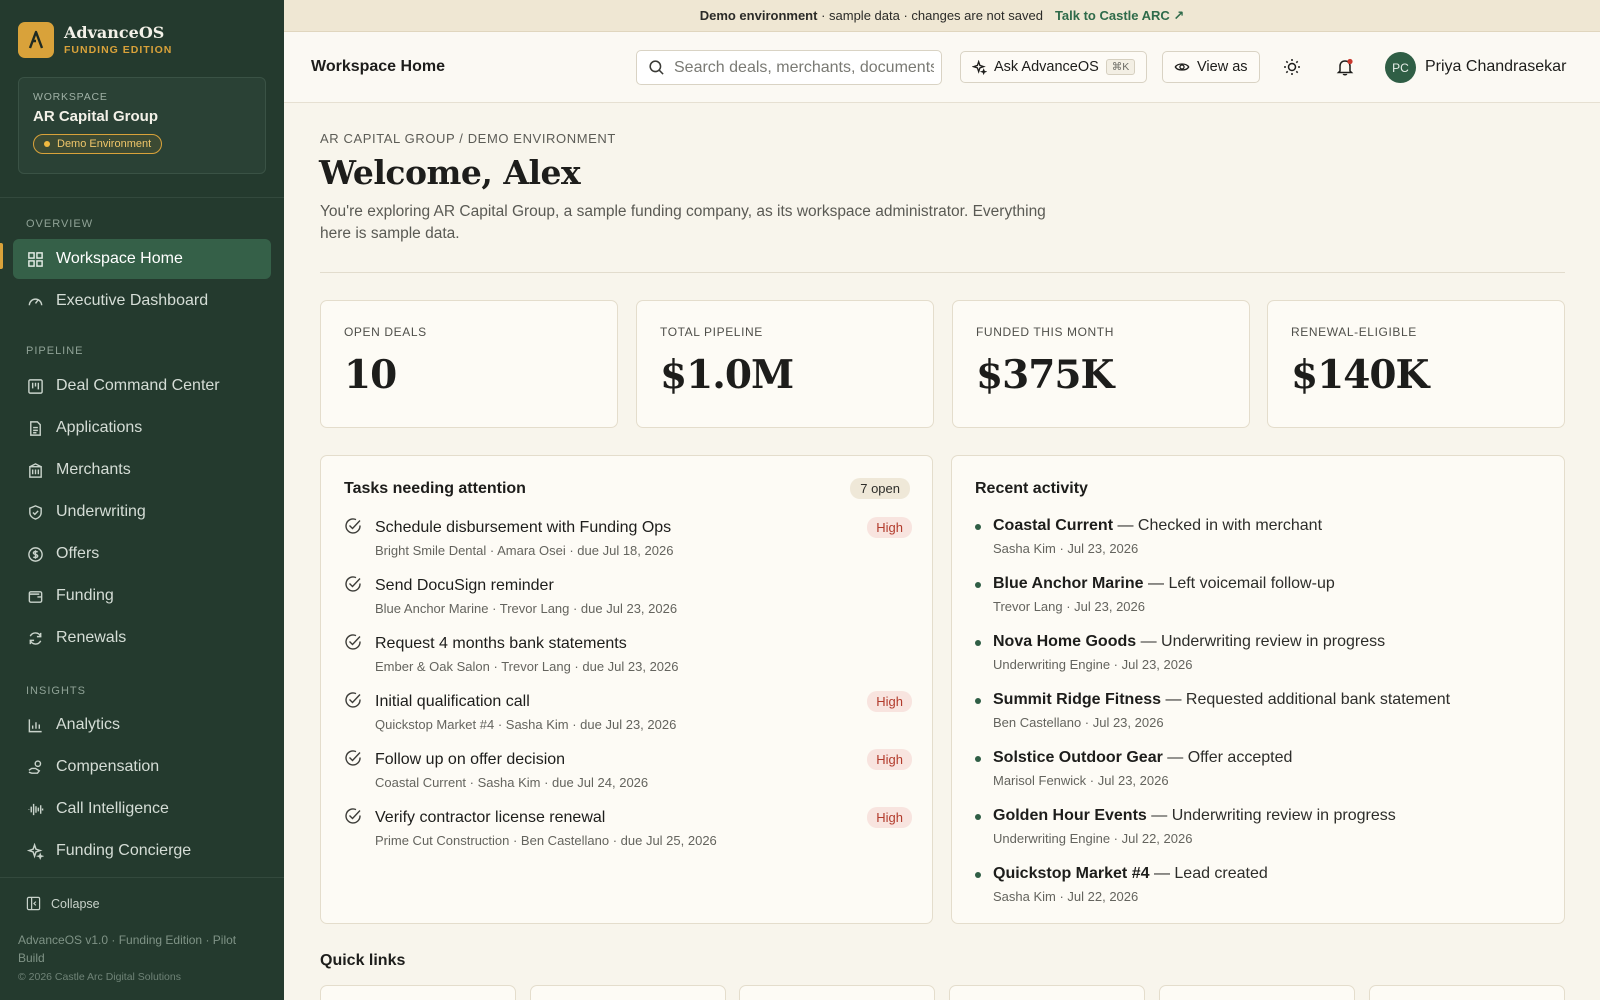 The width and height of the screenshot is (1600, 1000). I want to click on sun-icon, so click(1292, 67).